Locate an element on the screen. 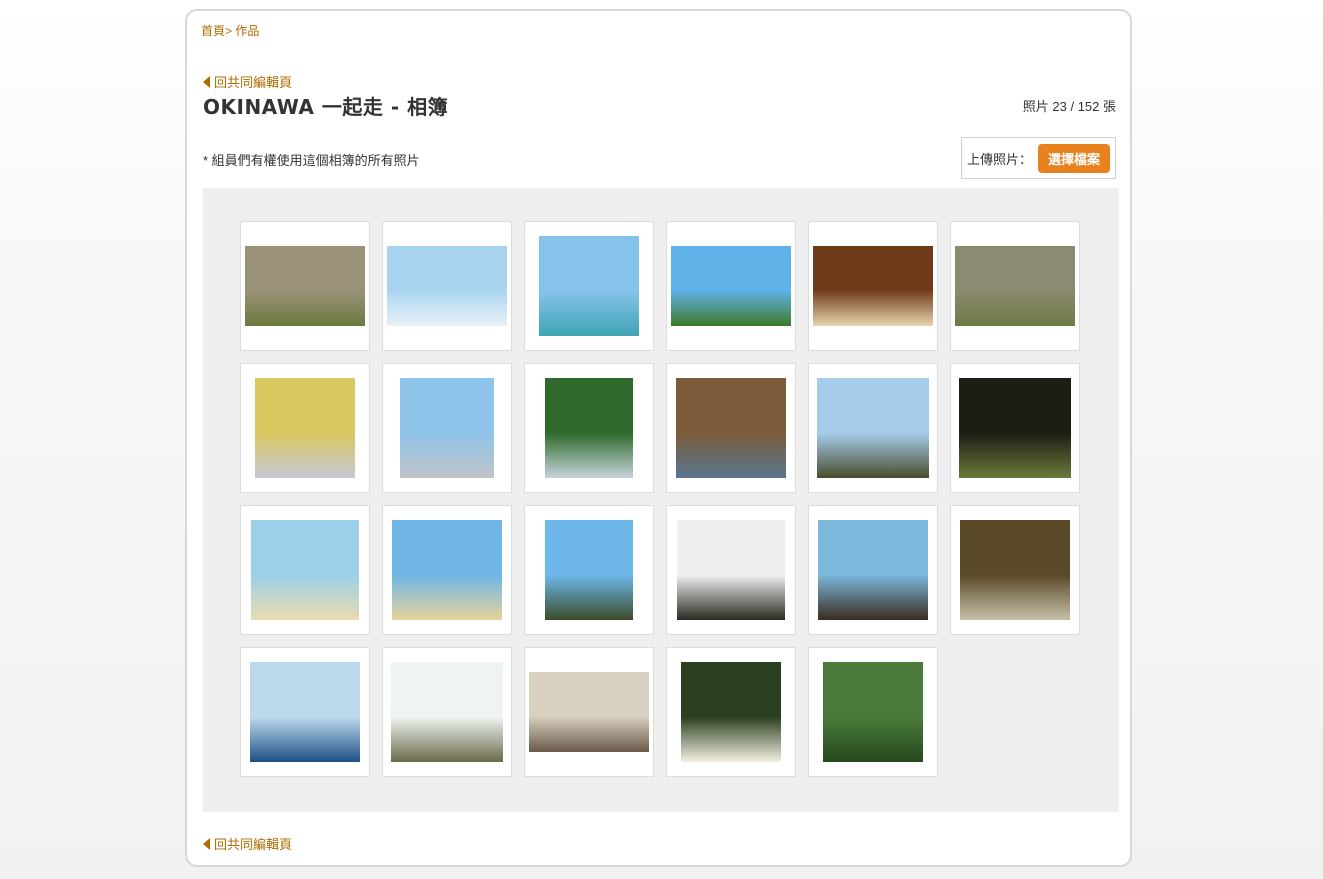 The height and width of the screenshot is (879, 1323). photo-count: 照片 23 / 152 張 is located at coordinates (1069, 106).